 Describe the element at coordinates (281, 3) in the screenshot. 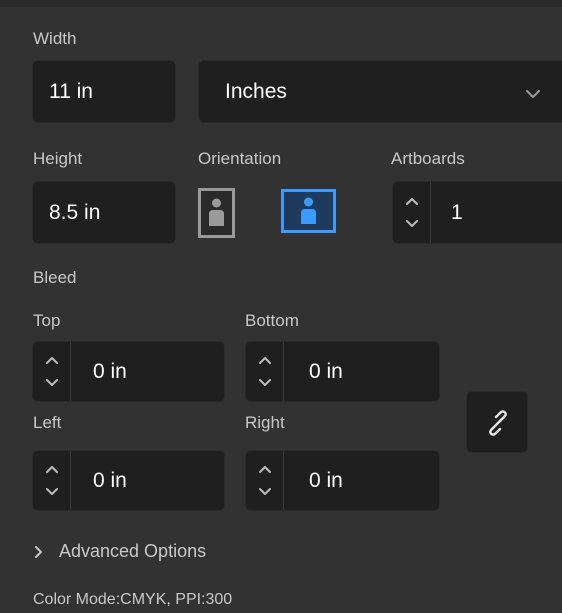

I see `panel-top-border` at that location.